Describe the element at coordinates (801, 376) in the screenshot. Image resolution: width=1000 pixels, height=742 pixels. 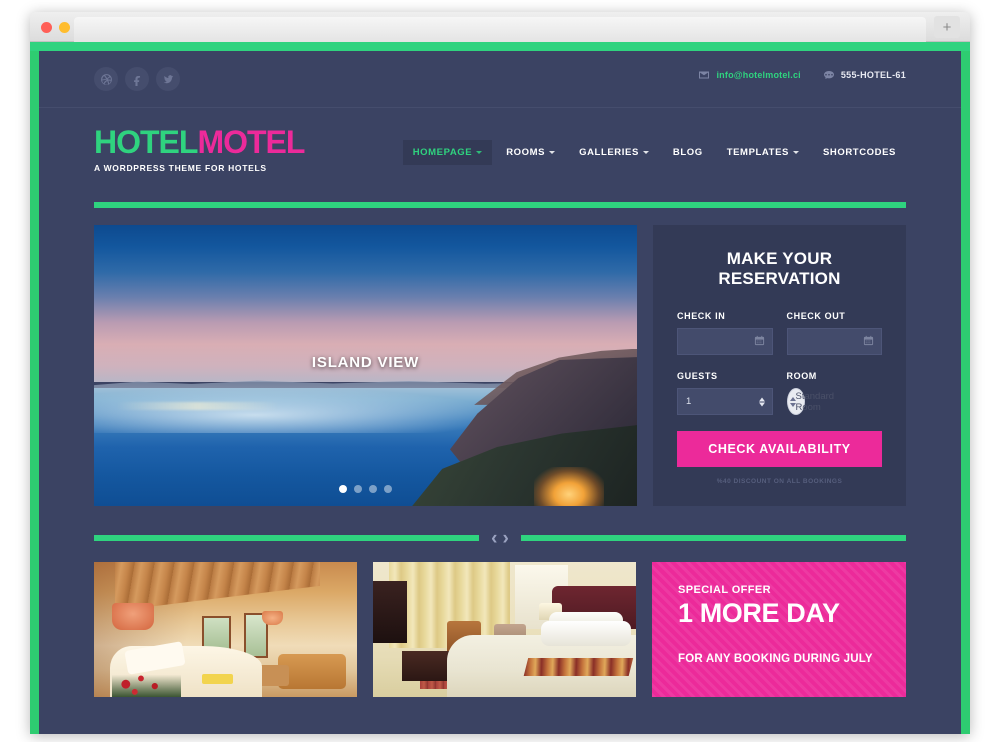
I see `room-label: ROOM` at that location.